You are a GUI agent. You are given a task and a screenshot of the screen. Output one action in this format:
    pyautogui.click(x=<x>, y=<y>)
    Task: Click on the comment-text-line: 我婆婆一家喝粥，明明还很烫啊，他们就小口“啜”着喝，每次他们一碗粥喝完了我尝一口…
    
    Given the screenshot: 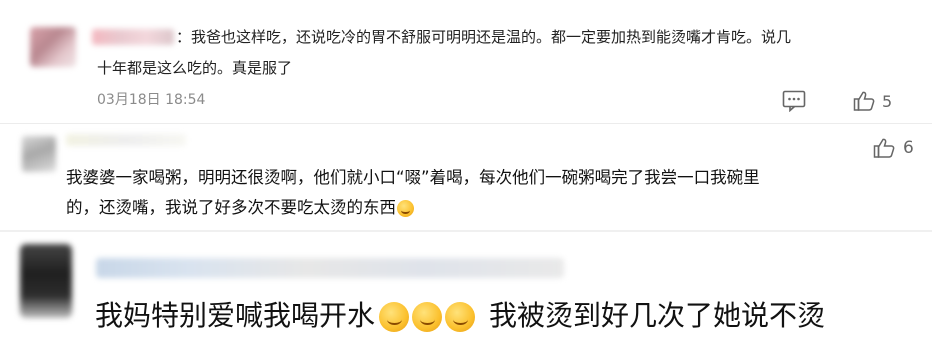 What is the action you would take?
    pyautogui.click(x=413, y=177)
    